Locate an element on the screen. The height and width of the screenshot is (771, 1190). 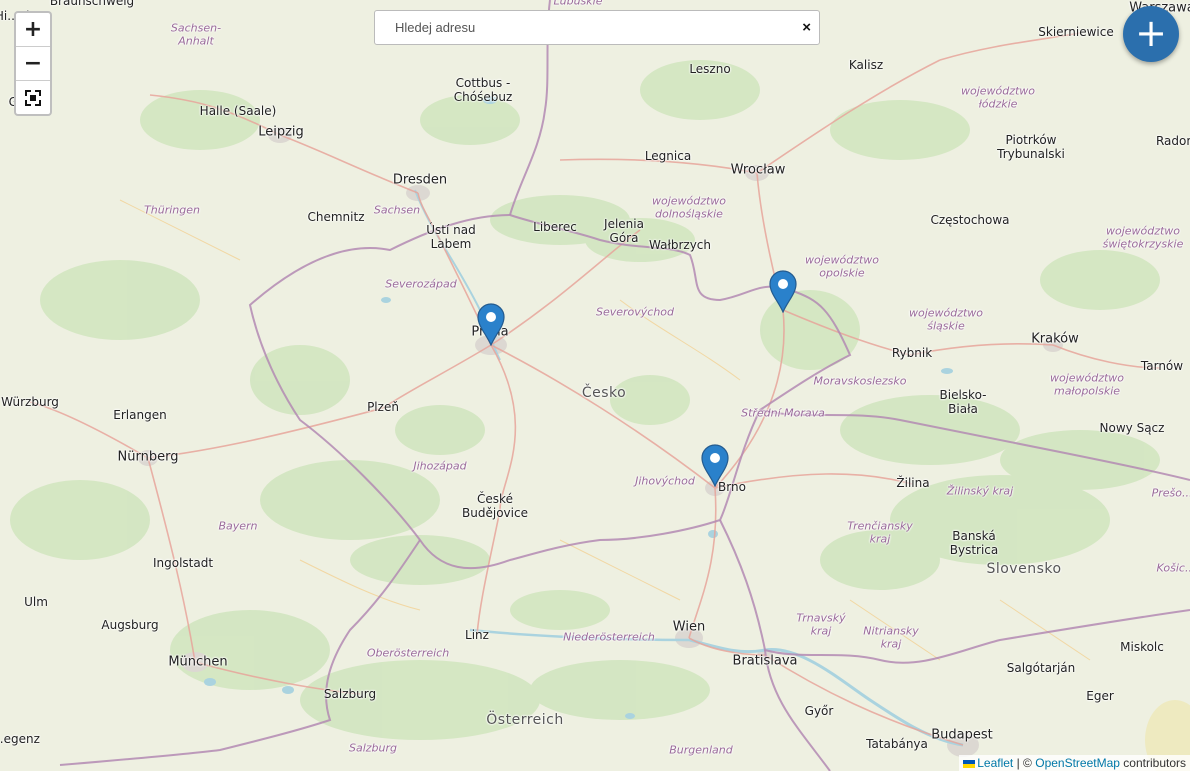
map-marker-opolskie is located at coordinates (783, 291).